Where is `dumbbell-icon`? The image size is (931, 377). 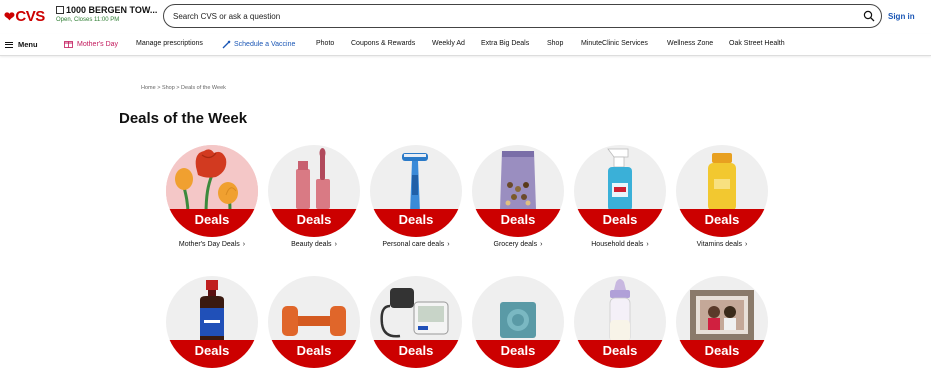 dumbbell-icon is located at coordinates (314, 321).